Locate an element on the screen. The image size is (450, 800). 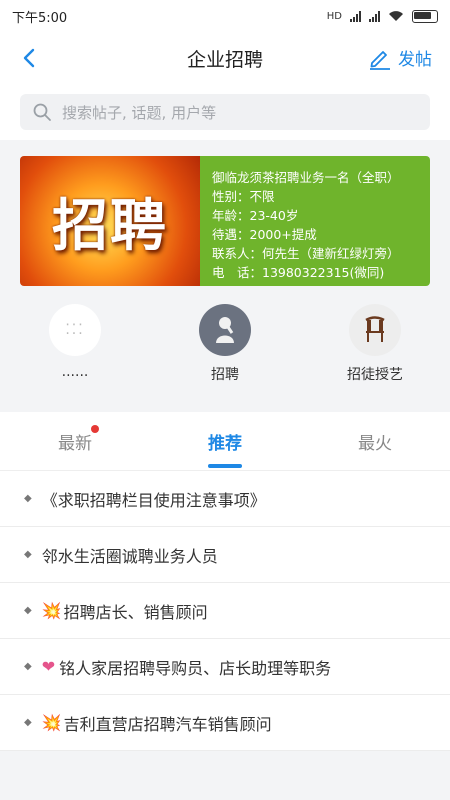
pencil-icon is located at coordinates (380, 60).